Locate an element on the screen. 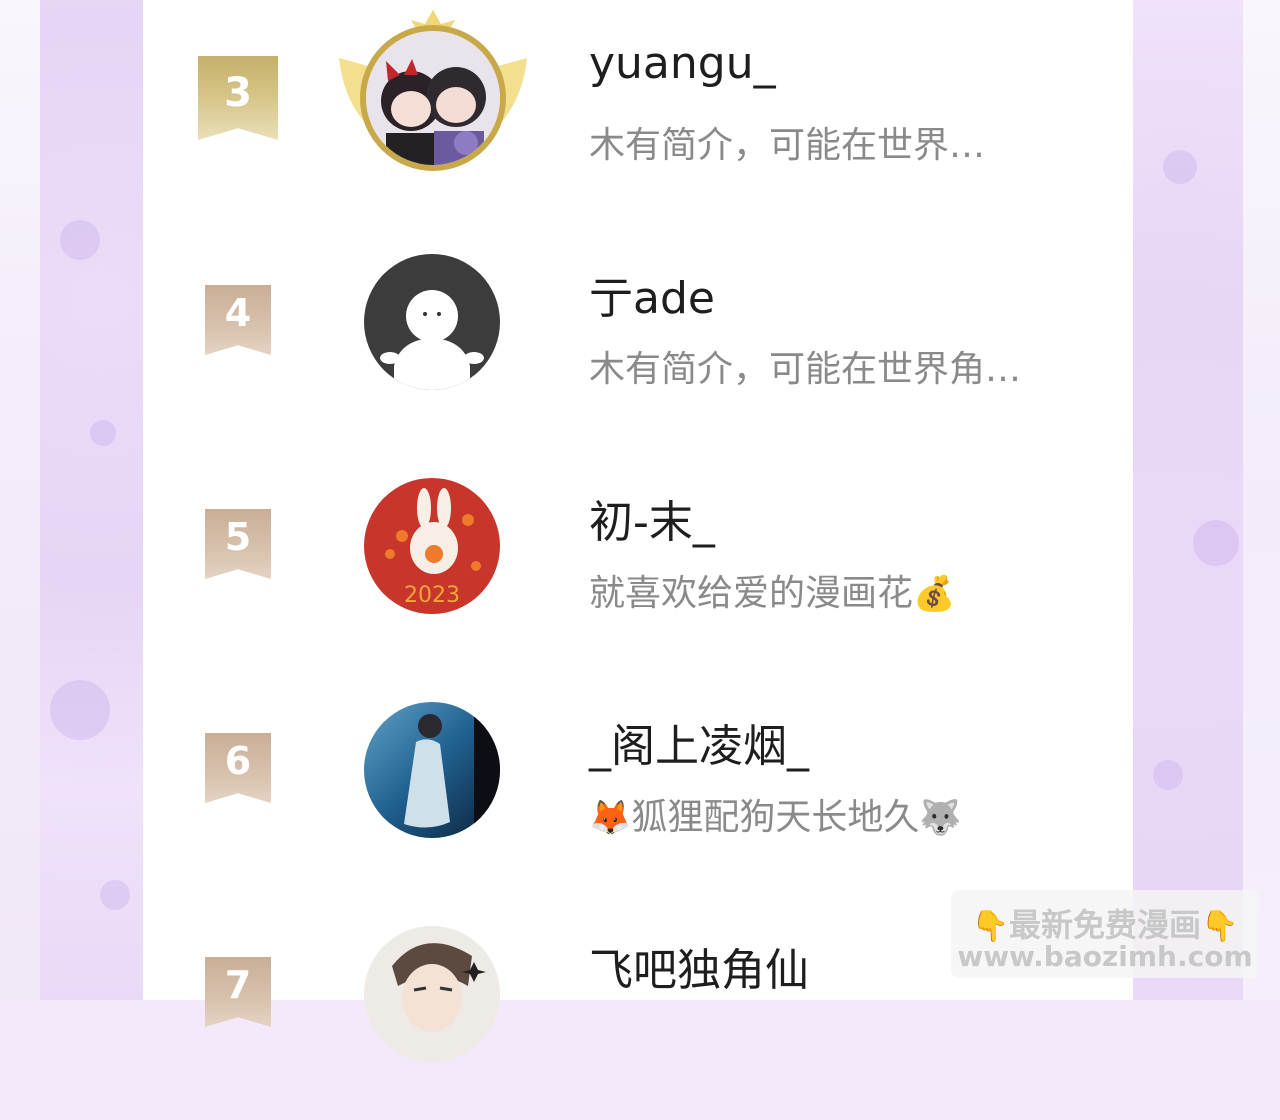 This screenshot has width=1280, height=1120. money-bag-icon: 💰 is located at coordinates (934, 594).